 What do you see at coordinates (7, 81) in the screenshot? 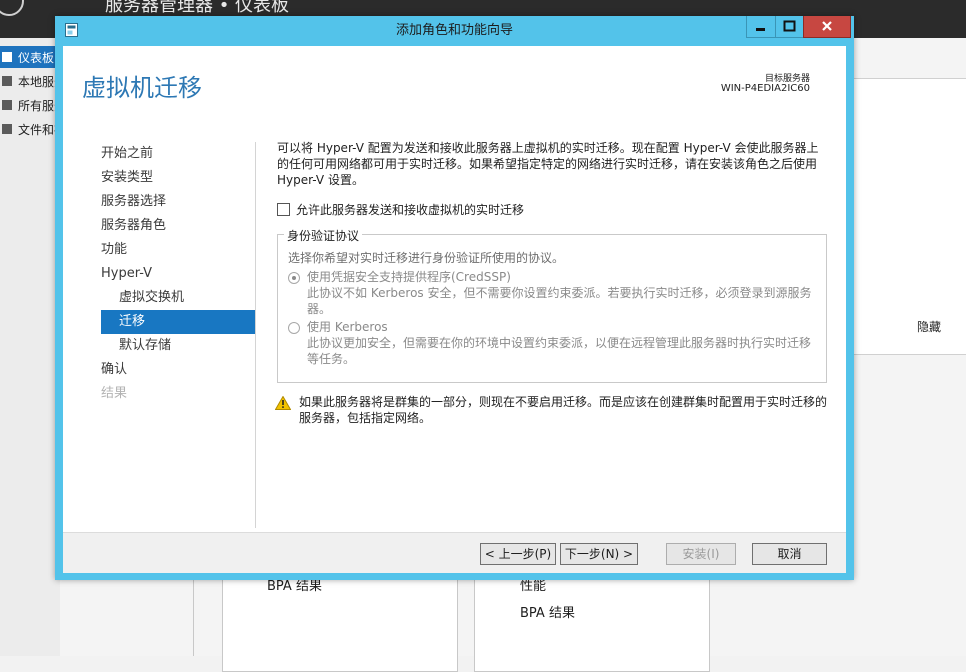
I see `server-icon` at bounding box center [7, 81].